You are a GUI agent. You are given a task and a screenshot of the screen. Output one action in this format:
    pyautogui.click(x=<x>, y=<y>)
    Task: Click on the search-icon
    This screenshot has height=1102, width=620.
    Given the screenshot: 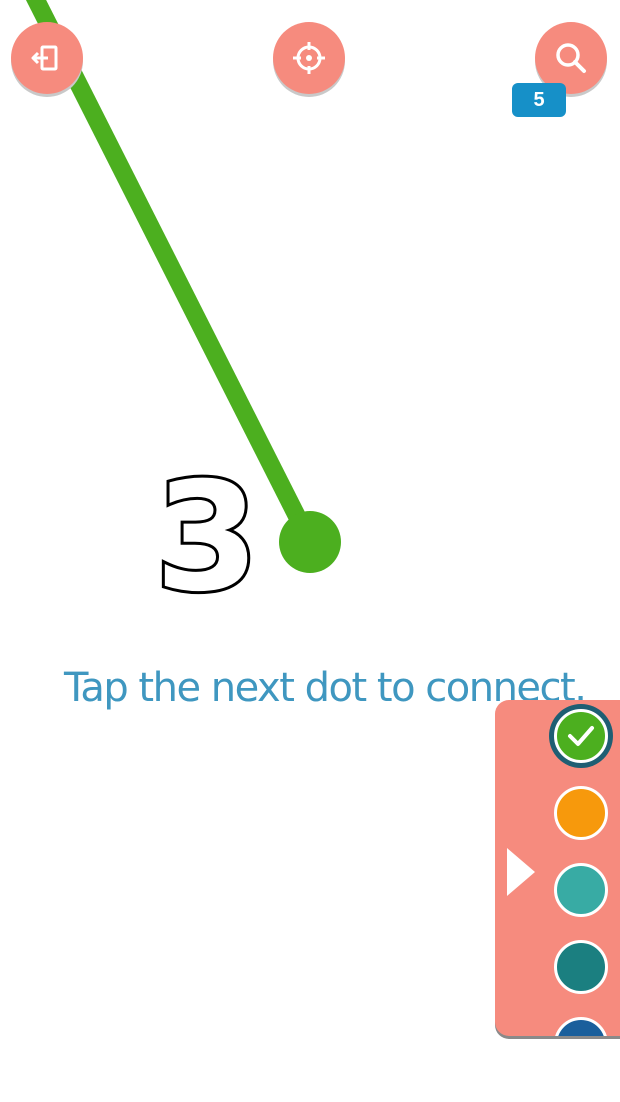 What is the action you would take?
    pyautogui.click(x=571, y=58)
    